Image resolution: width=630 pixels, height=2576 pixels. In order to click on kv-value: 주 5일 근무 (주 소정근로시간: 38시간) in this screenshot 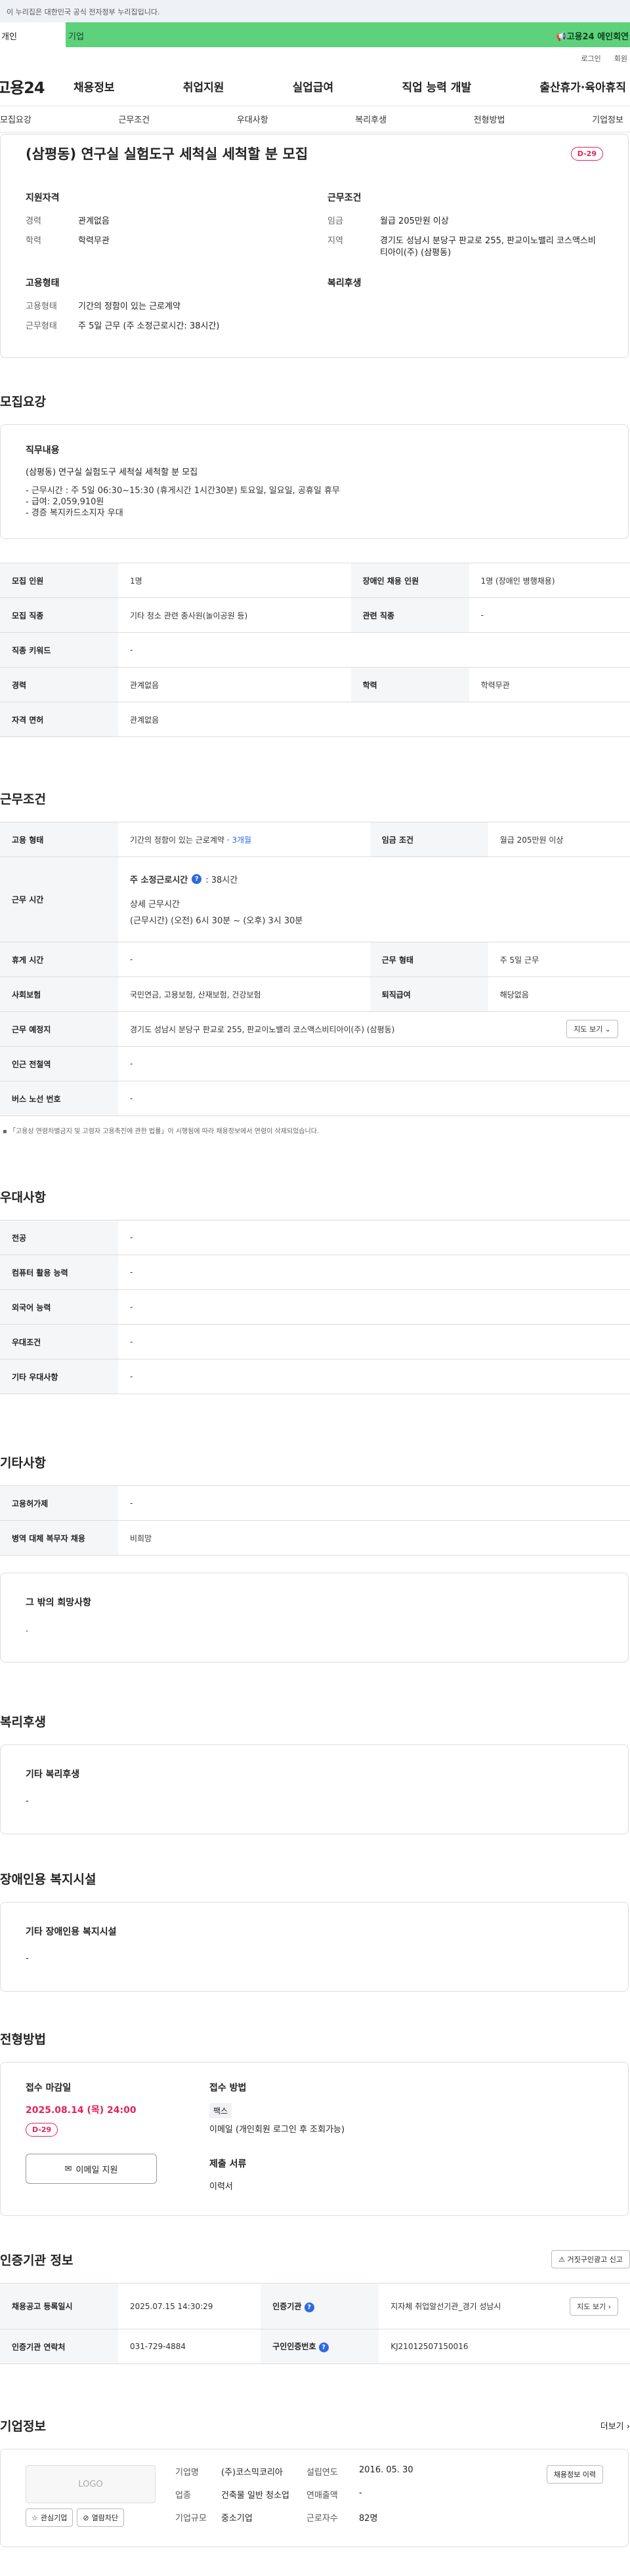, I will do `click(149, 326)`.